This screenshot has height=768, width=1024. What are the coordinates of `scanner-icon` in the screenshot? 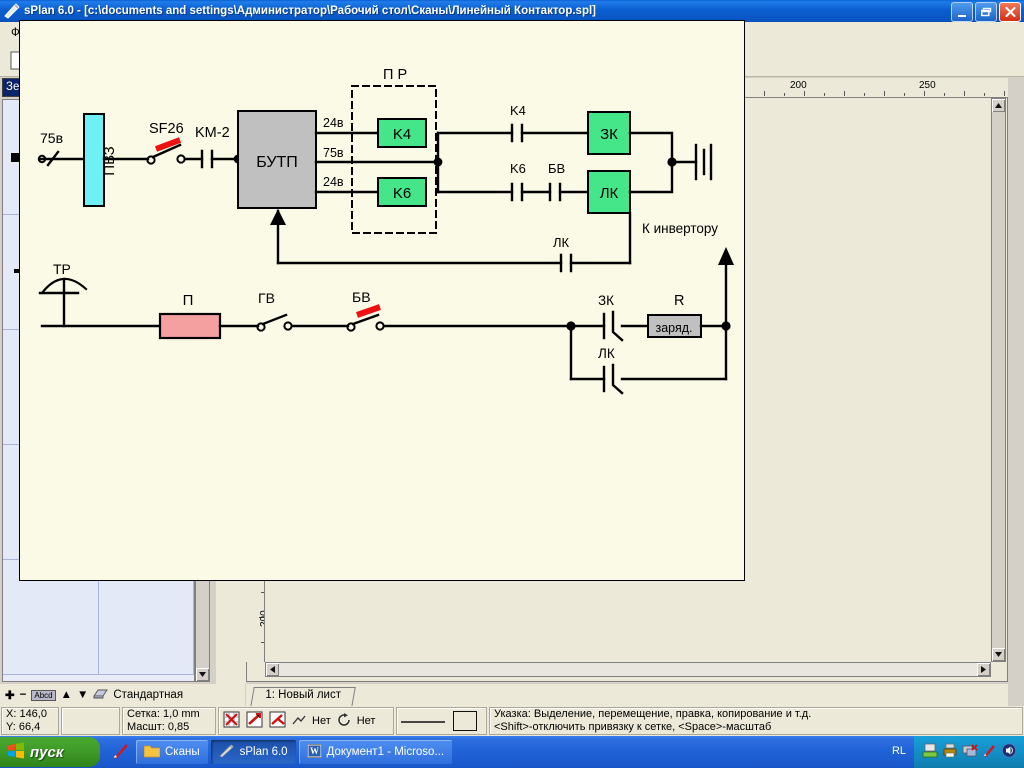 It's located at (930, 752).